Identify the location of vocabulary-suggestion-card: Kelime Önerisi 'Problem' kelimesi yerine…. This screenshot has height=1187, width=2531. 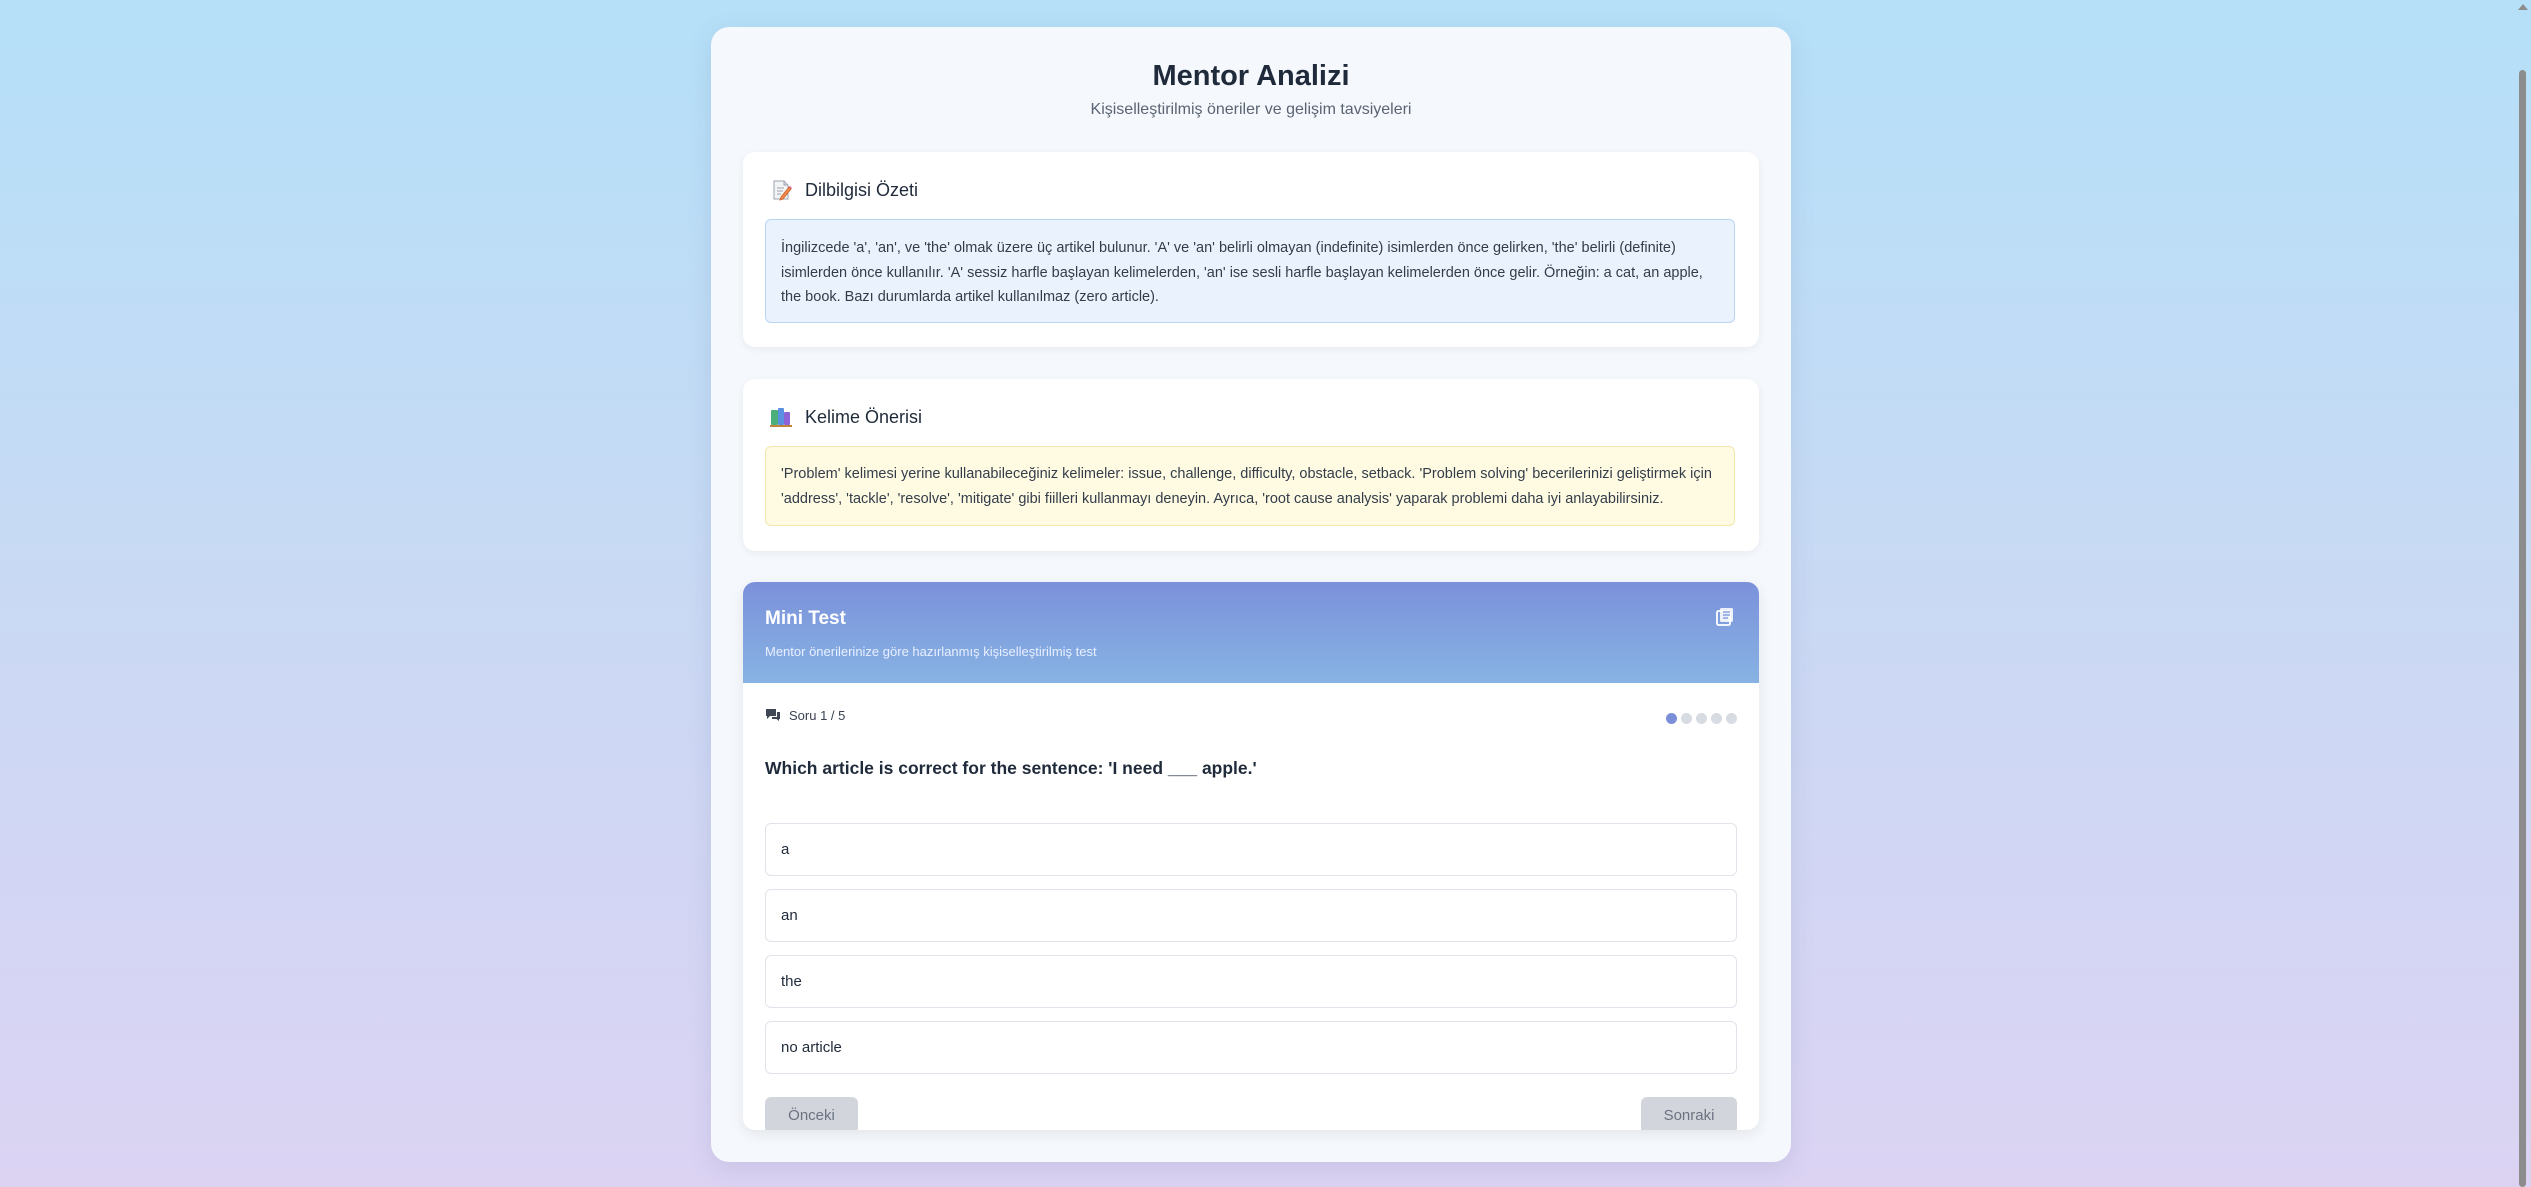
(1251, 465).